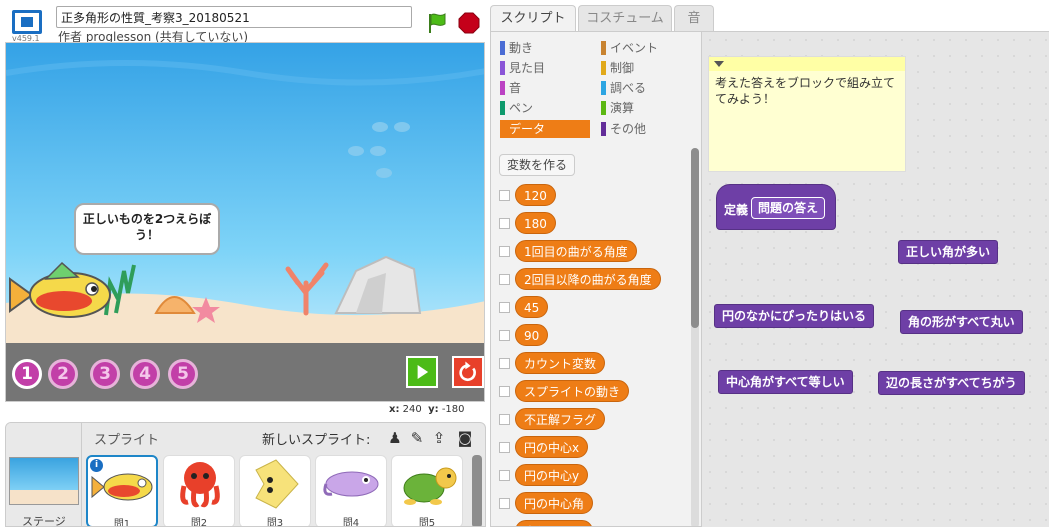 The image size is (1049, 527). Describe the element at coordinates (532, 335) in the screenshot. I see `variable-reporter: 90` at that location.